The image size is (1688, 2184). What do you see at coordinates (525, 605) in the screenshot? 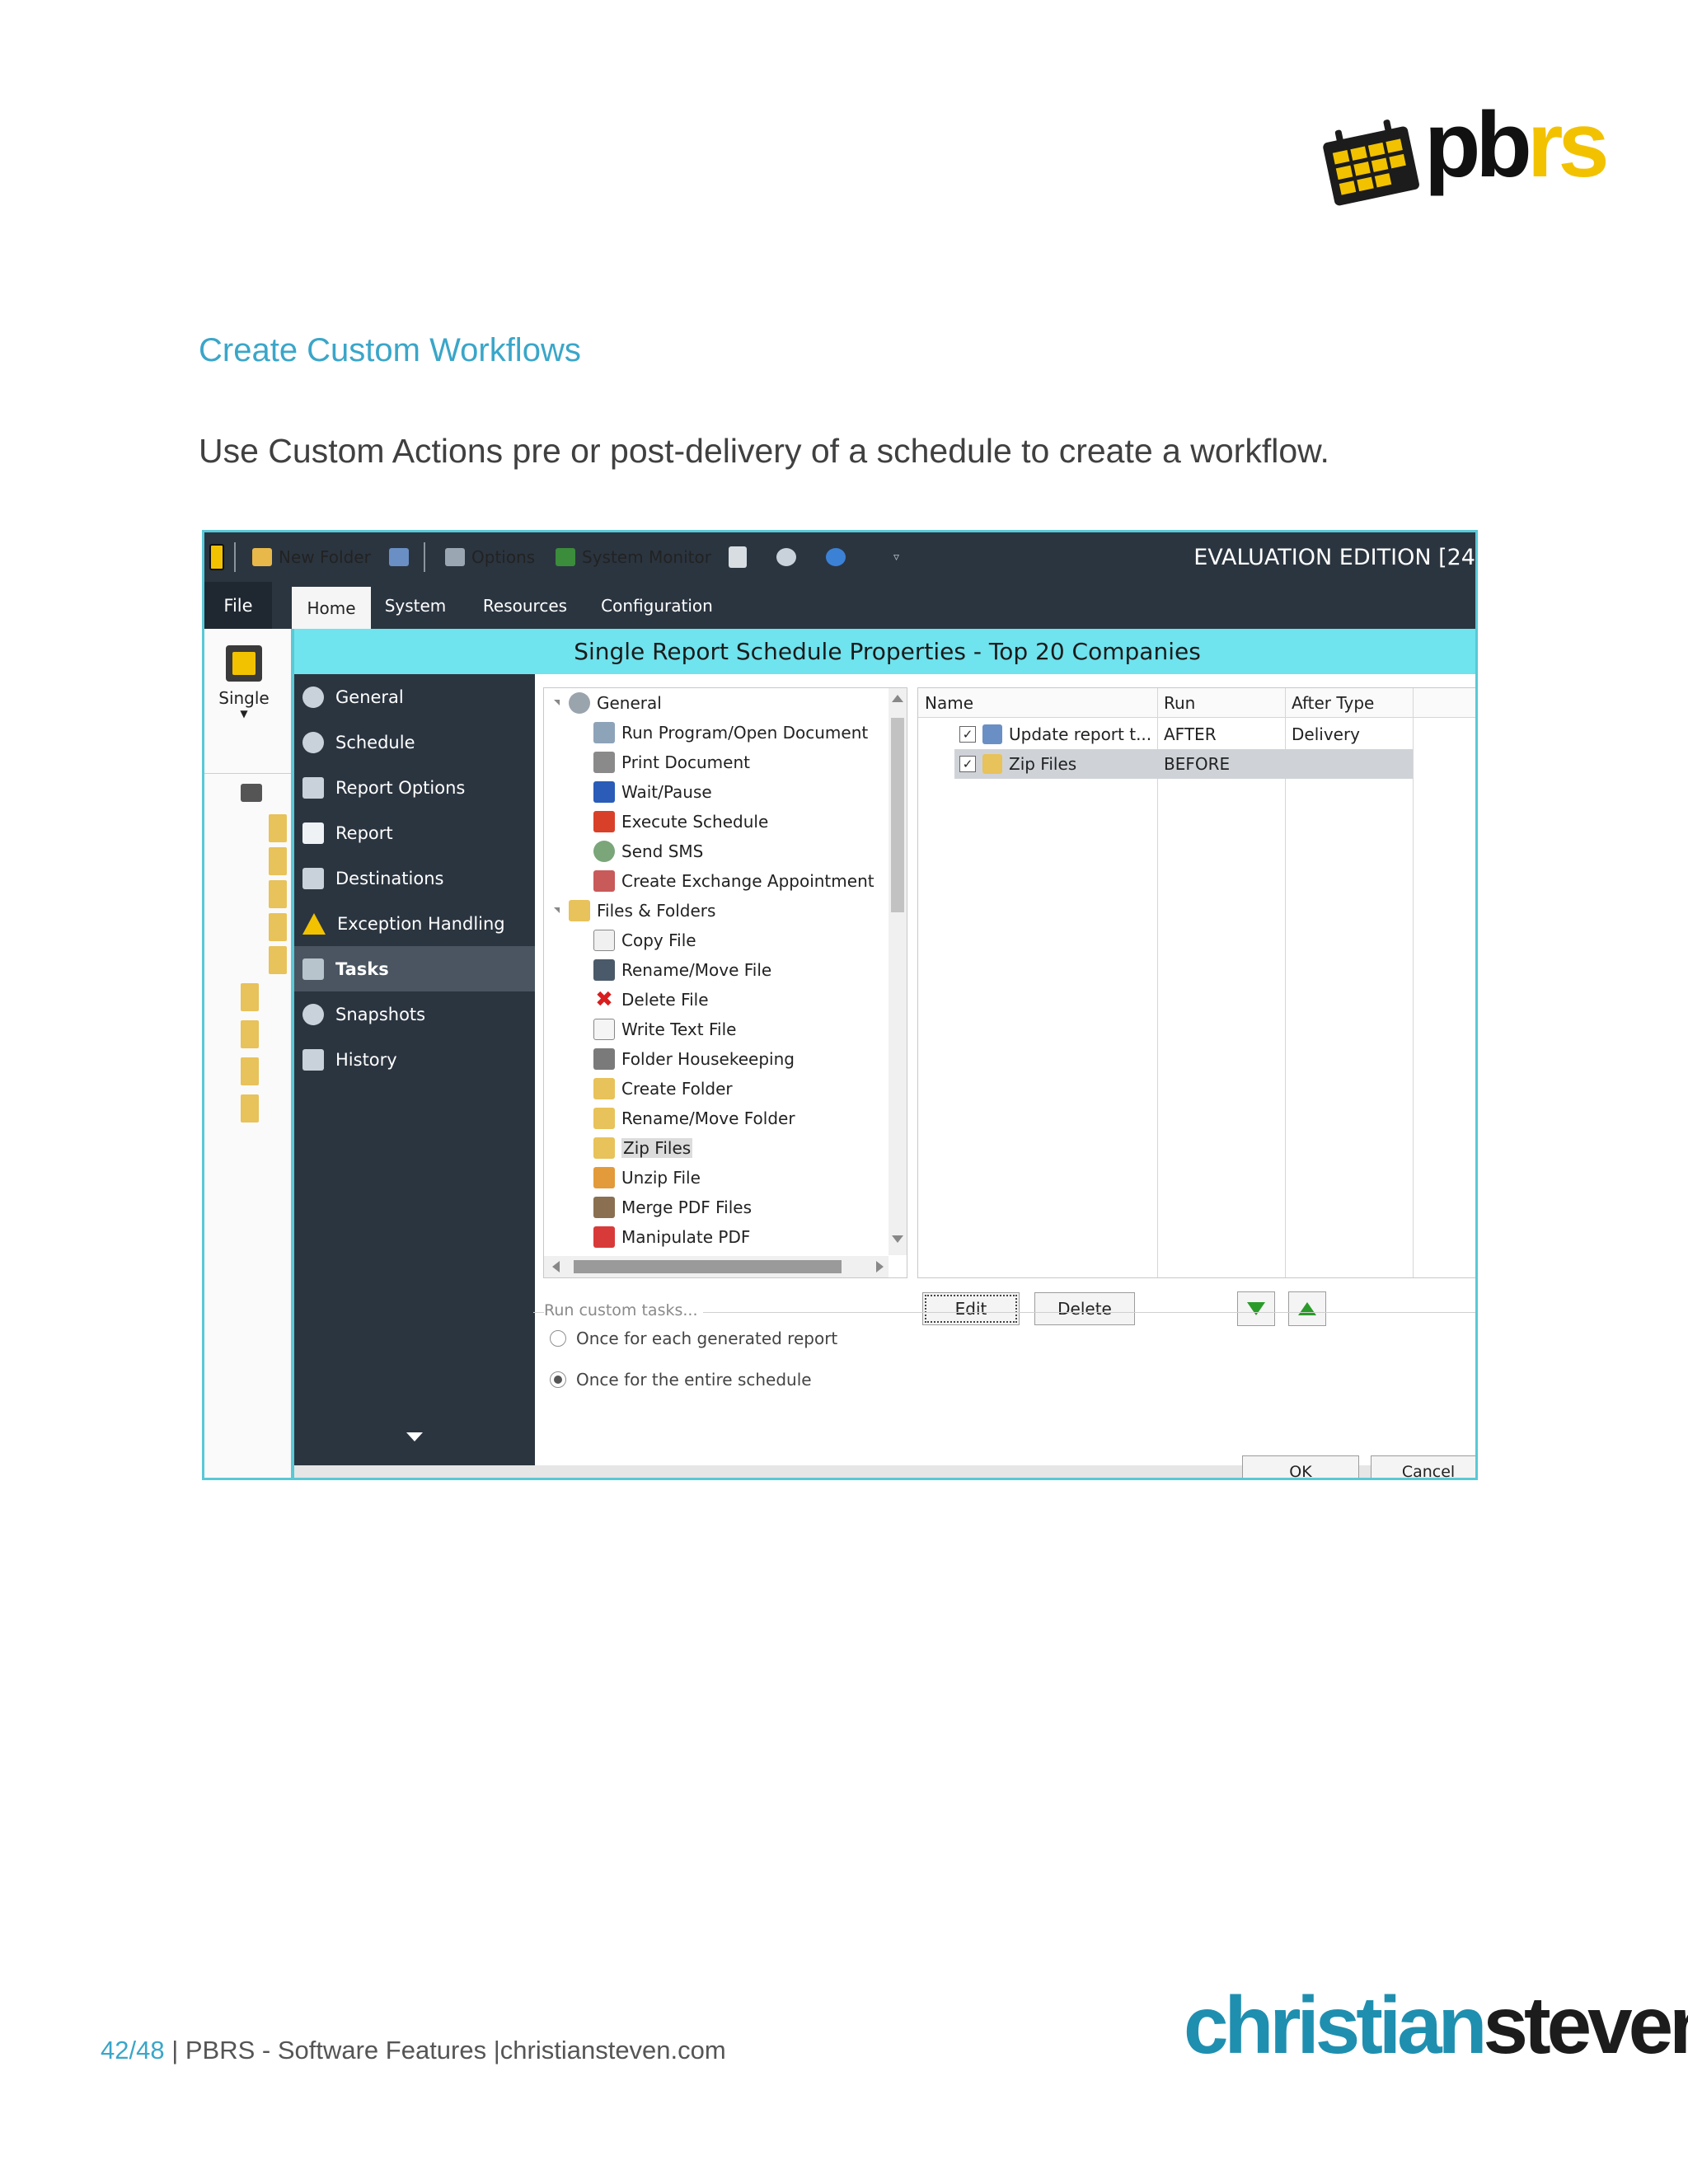
I see `tab-resources: Resources` at bounding box center [525, 605].